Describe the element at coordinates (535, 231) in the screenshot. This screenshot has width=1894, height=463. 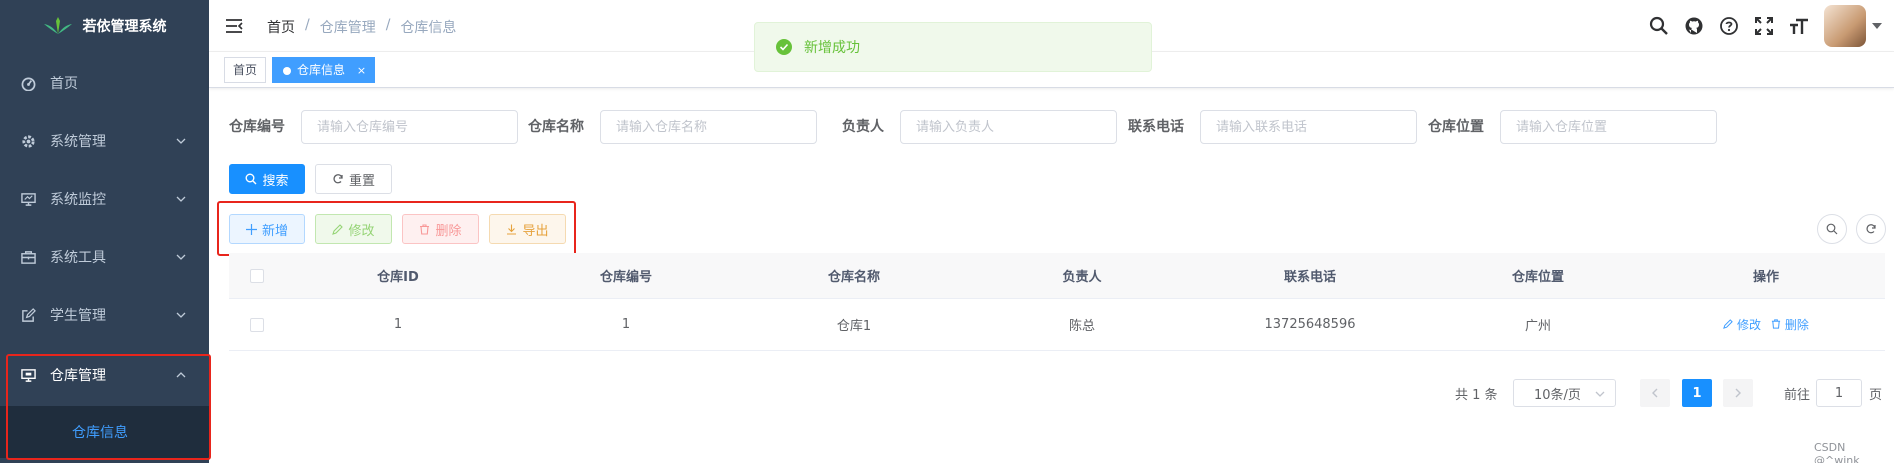
I see `export-button-label: 导出` at that location.